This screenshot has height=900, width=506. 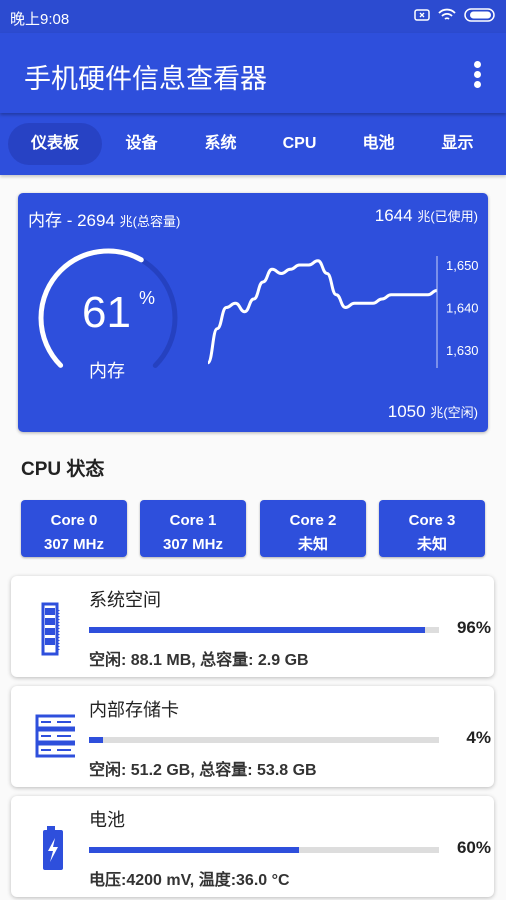 What do you see at coordinates (253, 16) in the screenshot?
I see `status-bar: 晚上9:08` at bounding box center [253, 16].